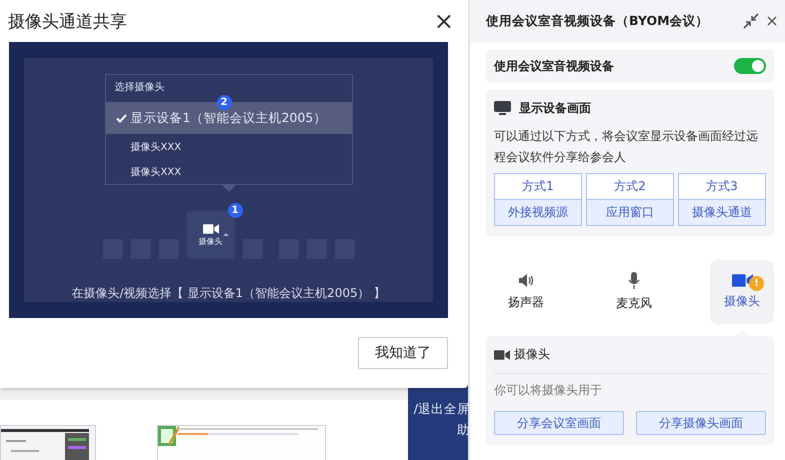 This screenshot has height=460, width=785. What do you see at coordinates (67, 21) in the screenshot?
I see `dialog-title: 摄像头通道共享` at bounding box center [67, 21].